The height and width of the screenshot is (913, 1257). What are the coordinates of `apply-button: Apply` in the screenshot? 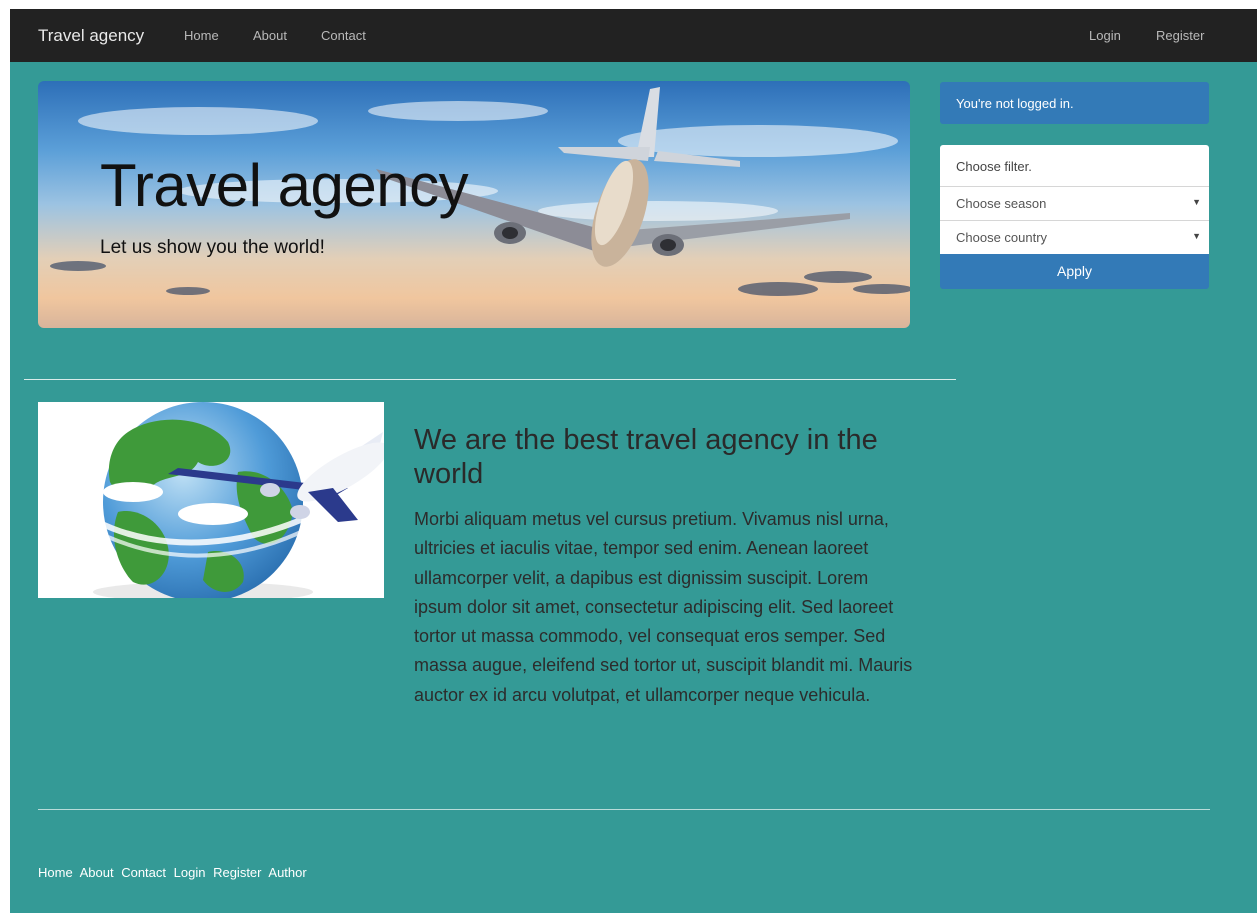 It's located at (1074, 271).